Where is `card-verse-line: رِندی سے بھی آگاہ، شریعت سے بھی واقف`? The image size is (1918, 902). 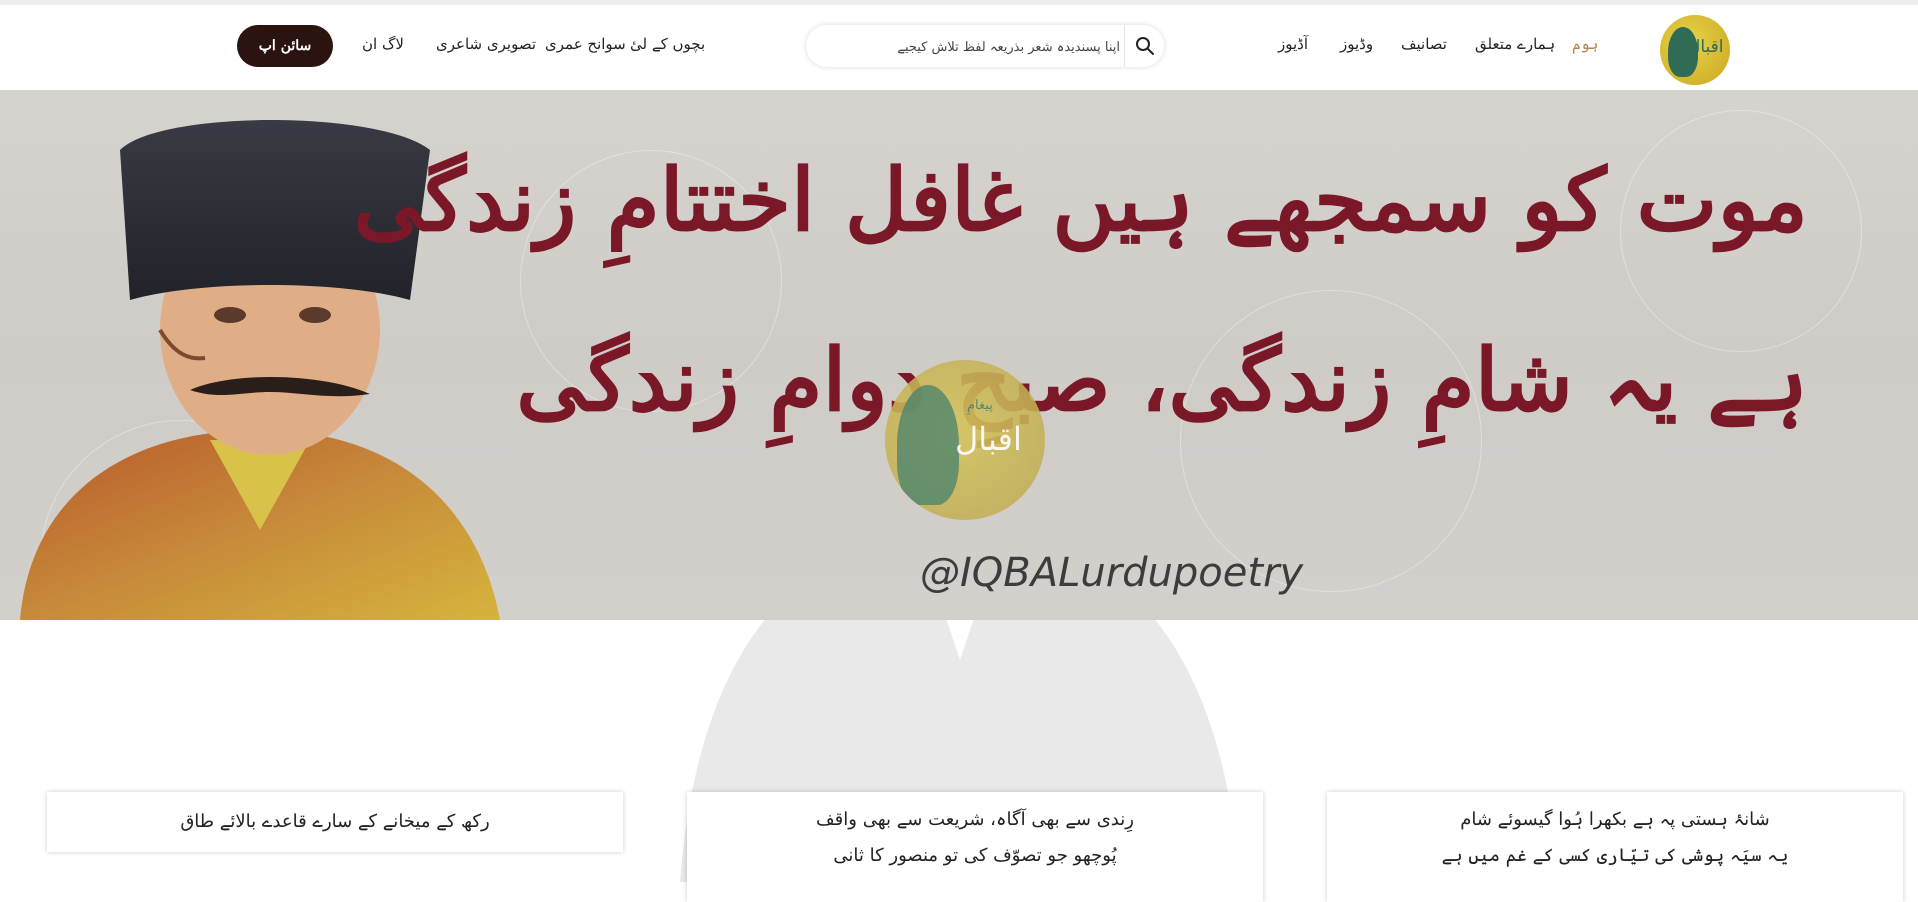 card-verse-line: رِندی سے بھی آگاہ، شریعت سے بھی واقف is located at coordinates (975, 819).